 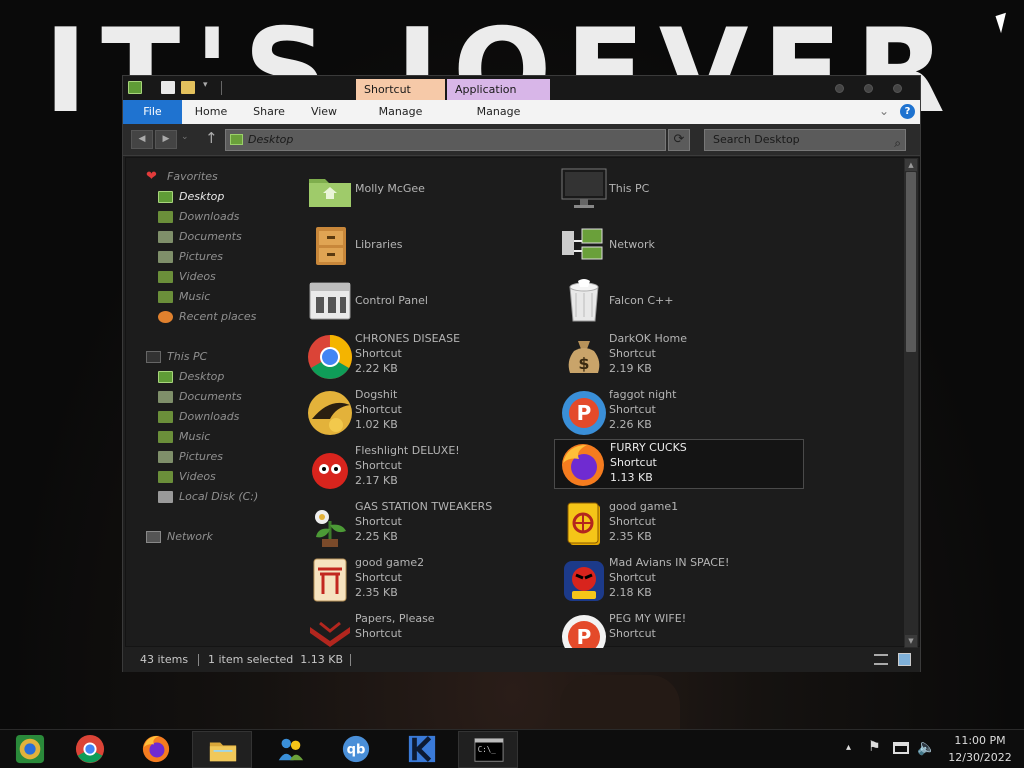 I want to click on desktop-location-icon, so click(x=236, y=139).